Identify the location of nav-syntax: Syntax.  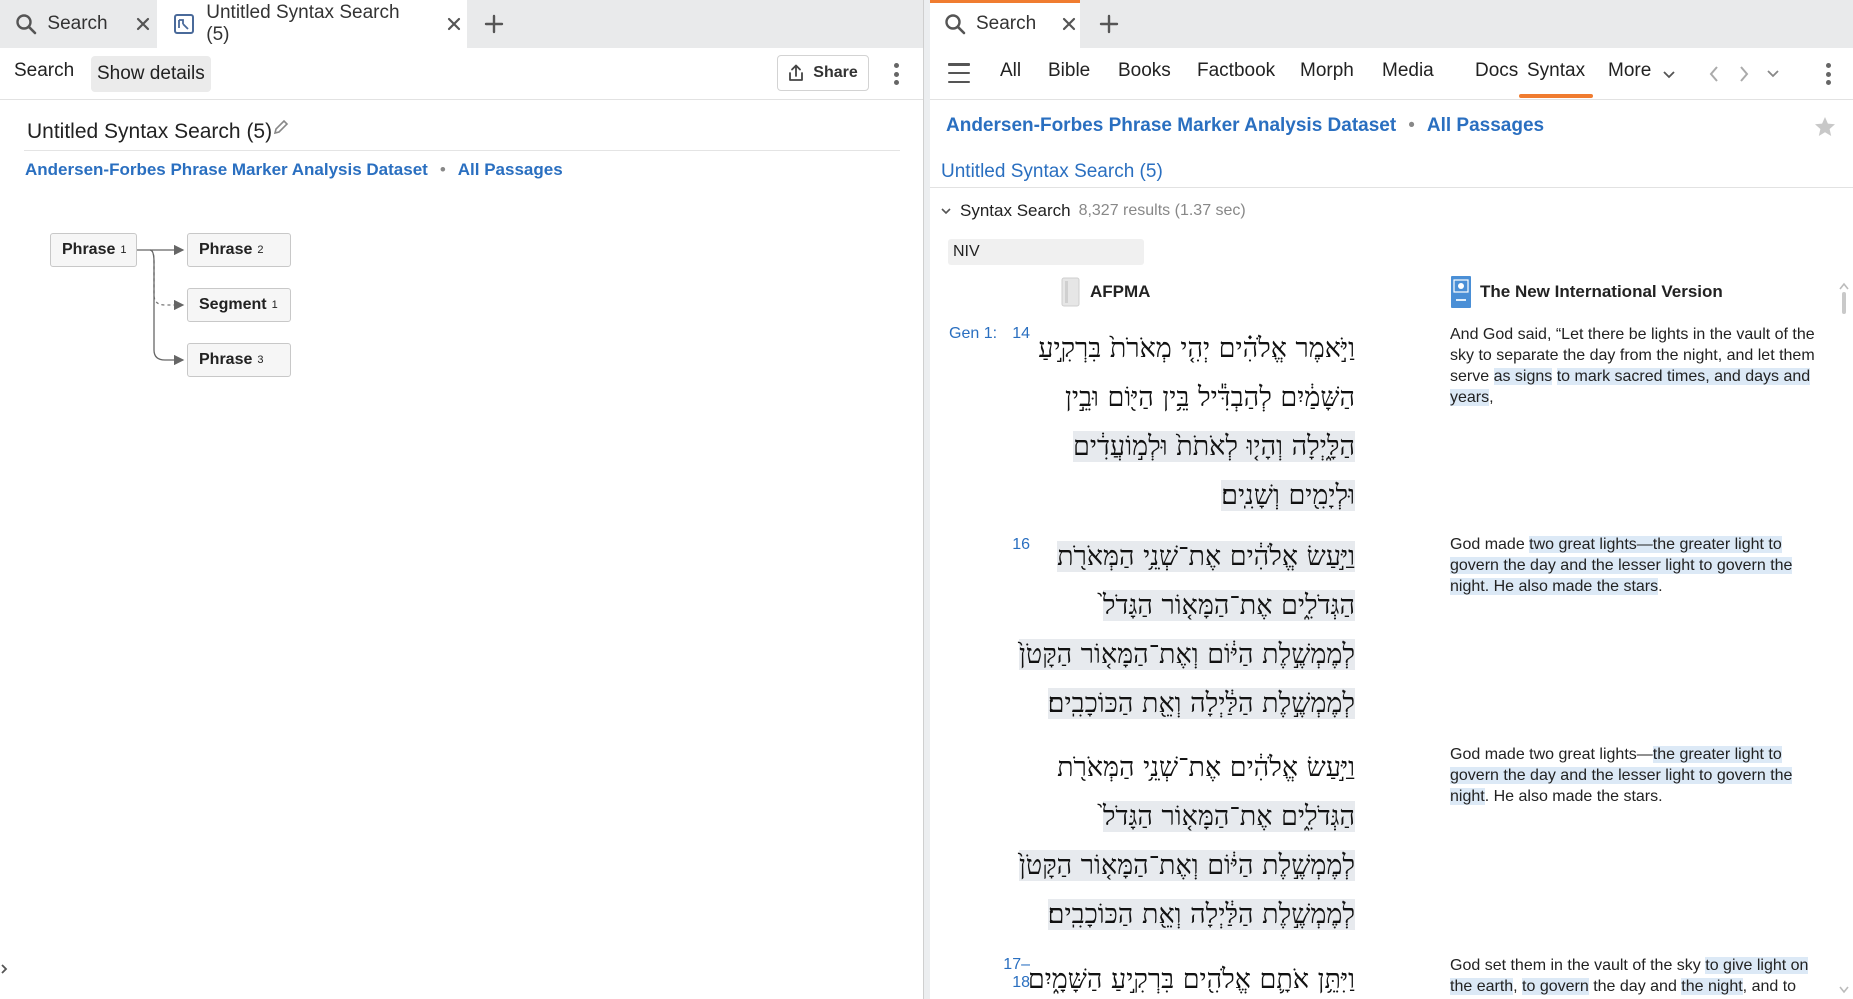
(1556, 80).